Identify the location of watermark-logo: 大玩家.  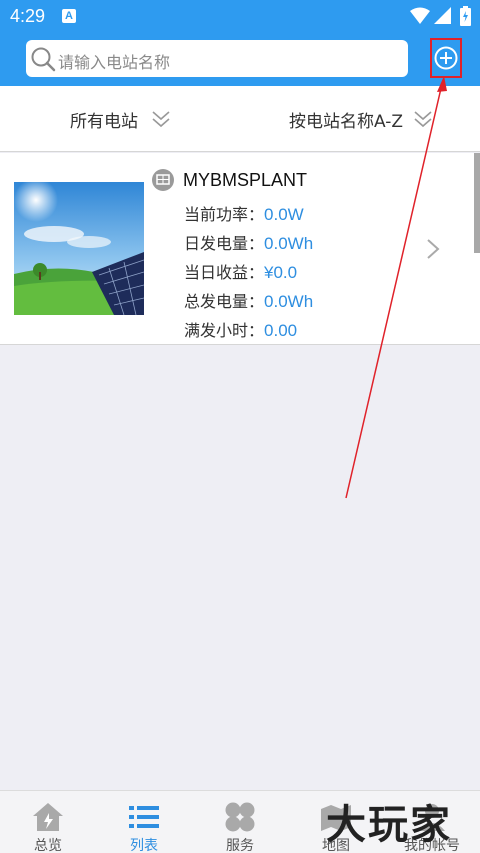
(389, 824).